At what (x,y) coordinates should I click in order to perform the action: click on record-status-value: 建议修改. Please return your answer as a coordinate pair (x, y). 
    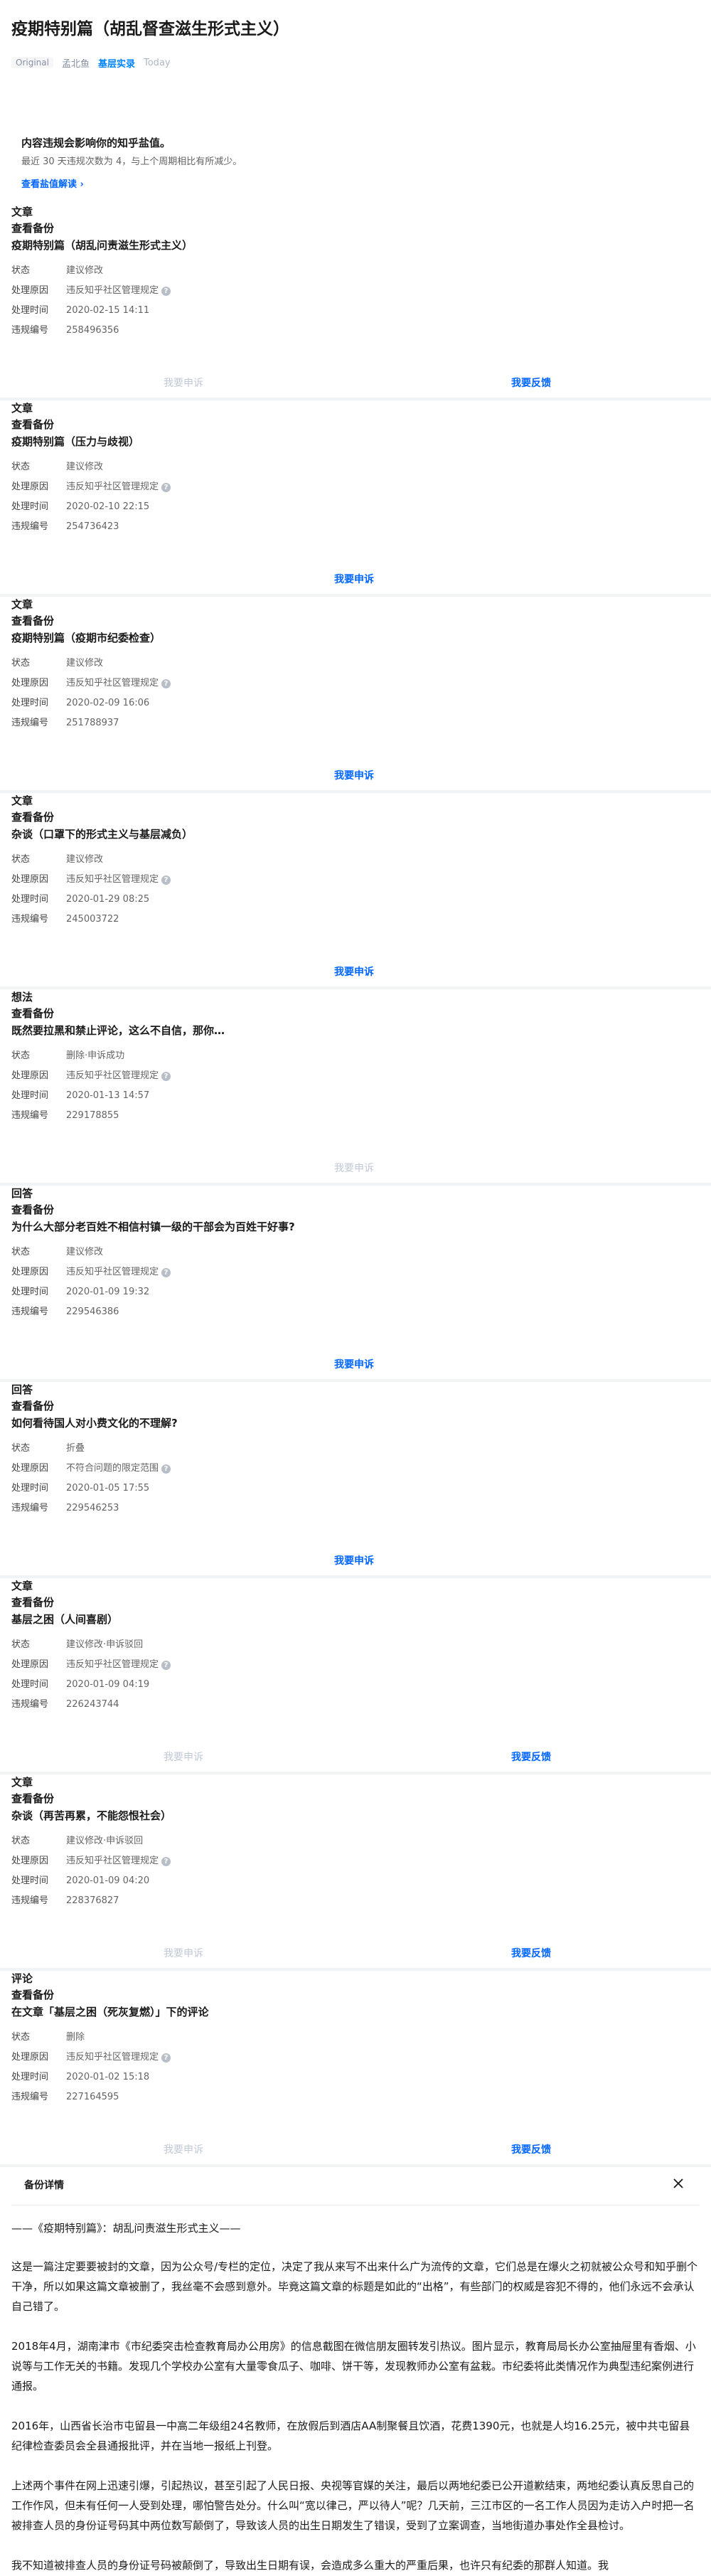
    Looking at the image, I should click on (84, 663).